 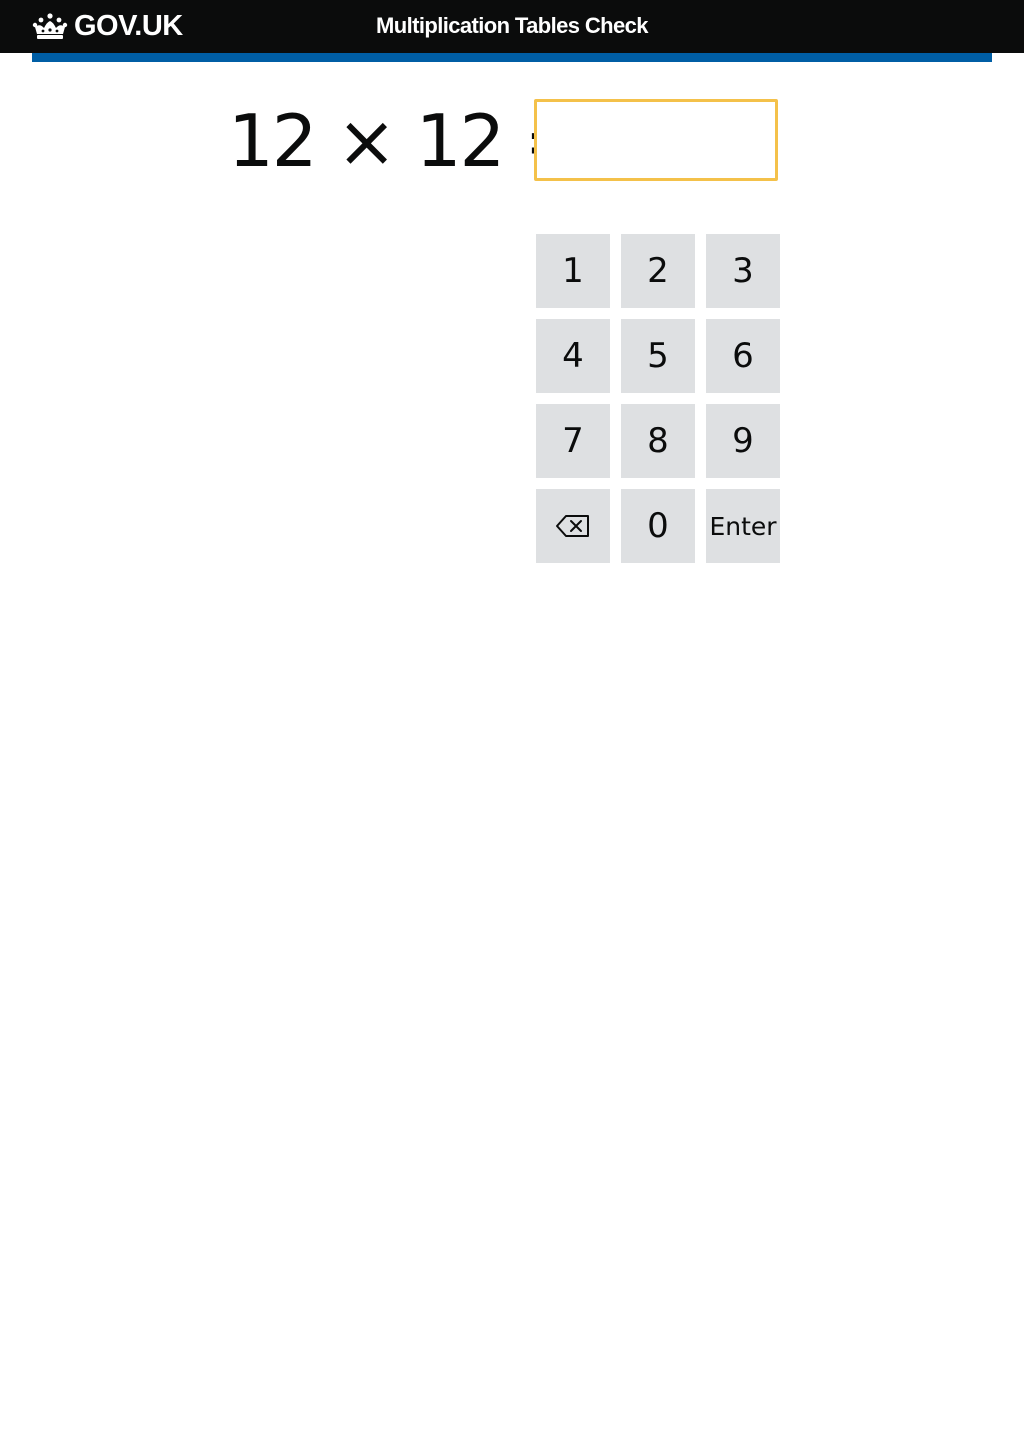 I want to click on brand-name: GOV.UK, so click(x=128, y=26).